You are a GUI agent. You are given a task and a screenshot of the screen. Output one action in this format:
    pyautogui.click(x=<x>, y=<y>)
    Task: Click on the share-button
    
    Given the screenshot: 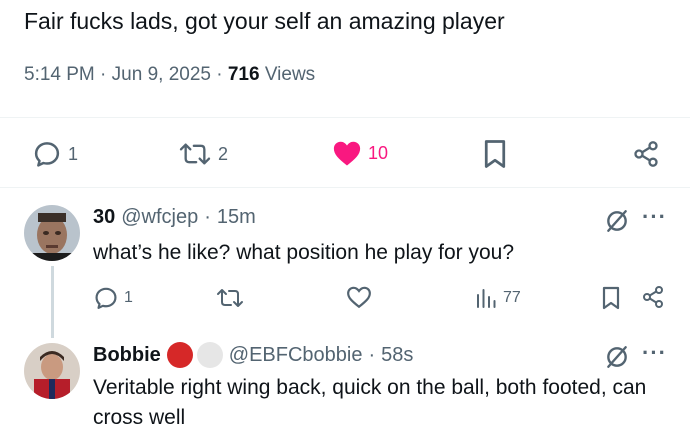 What is the action you would take?
    pyautogui.click(x=646, y=154)
    